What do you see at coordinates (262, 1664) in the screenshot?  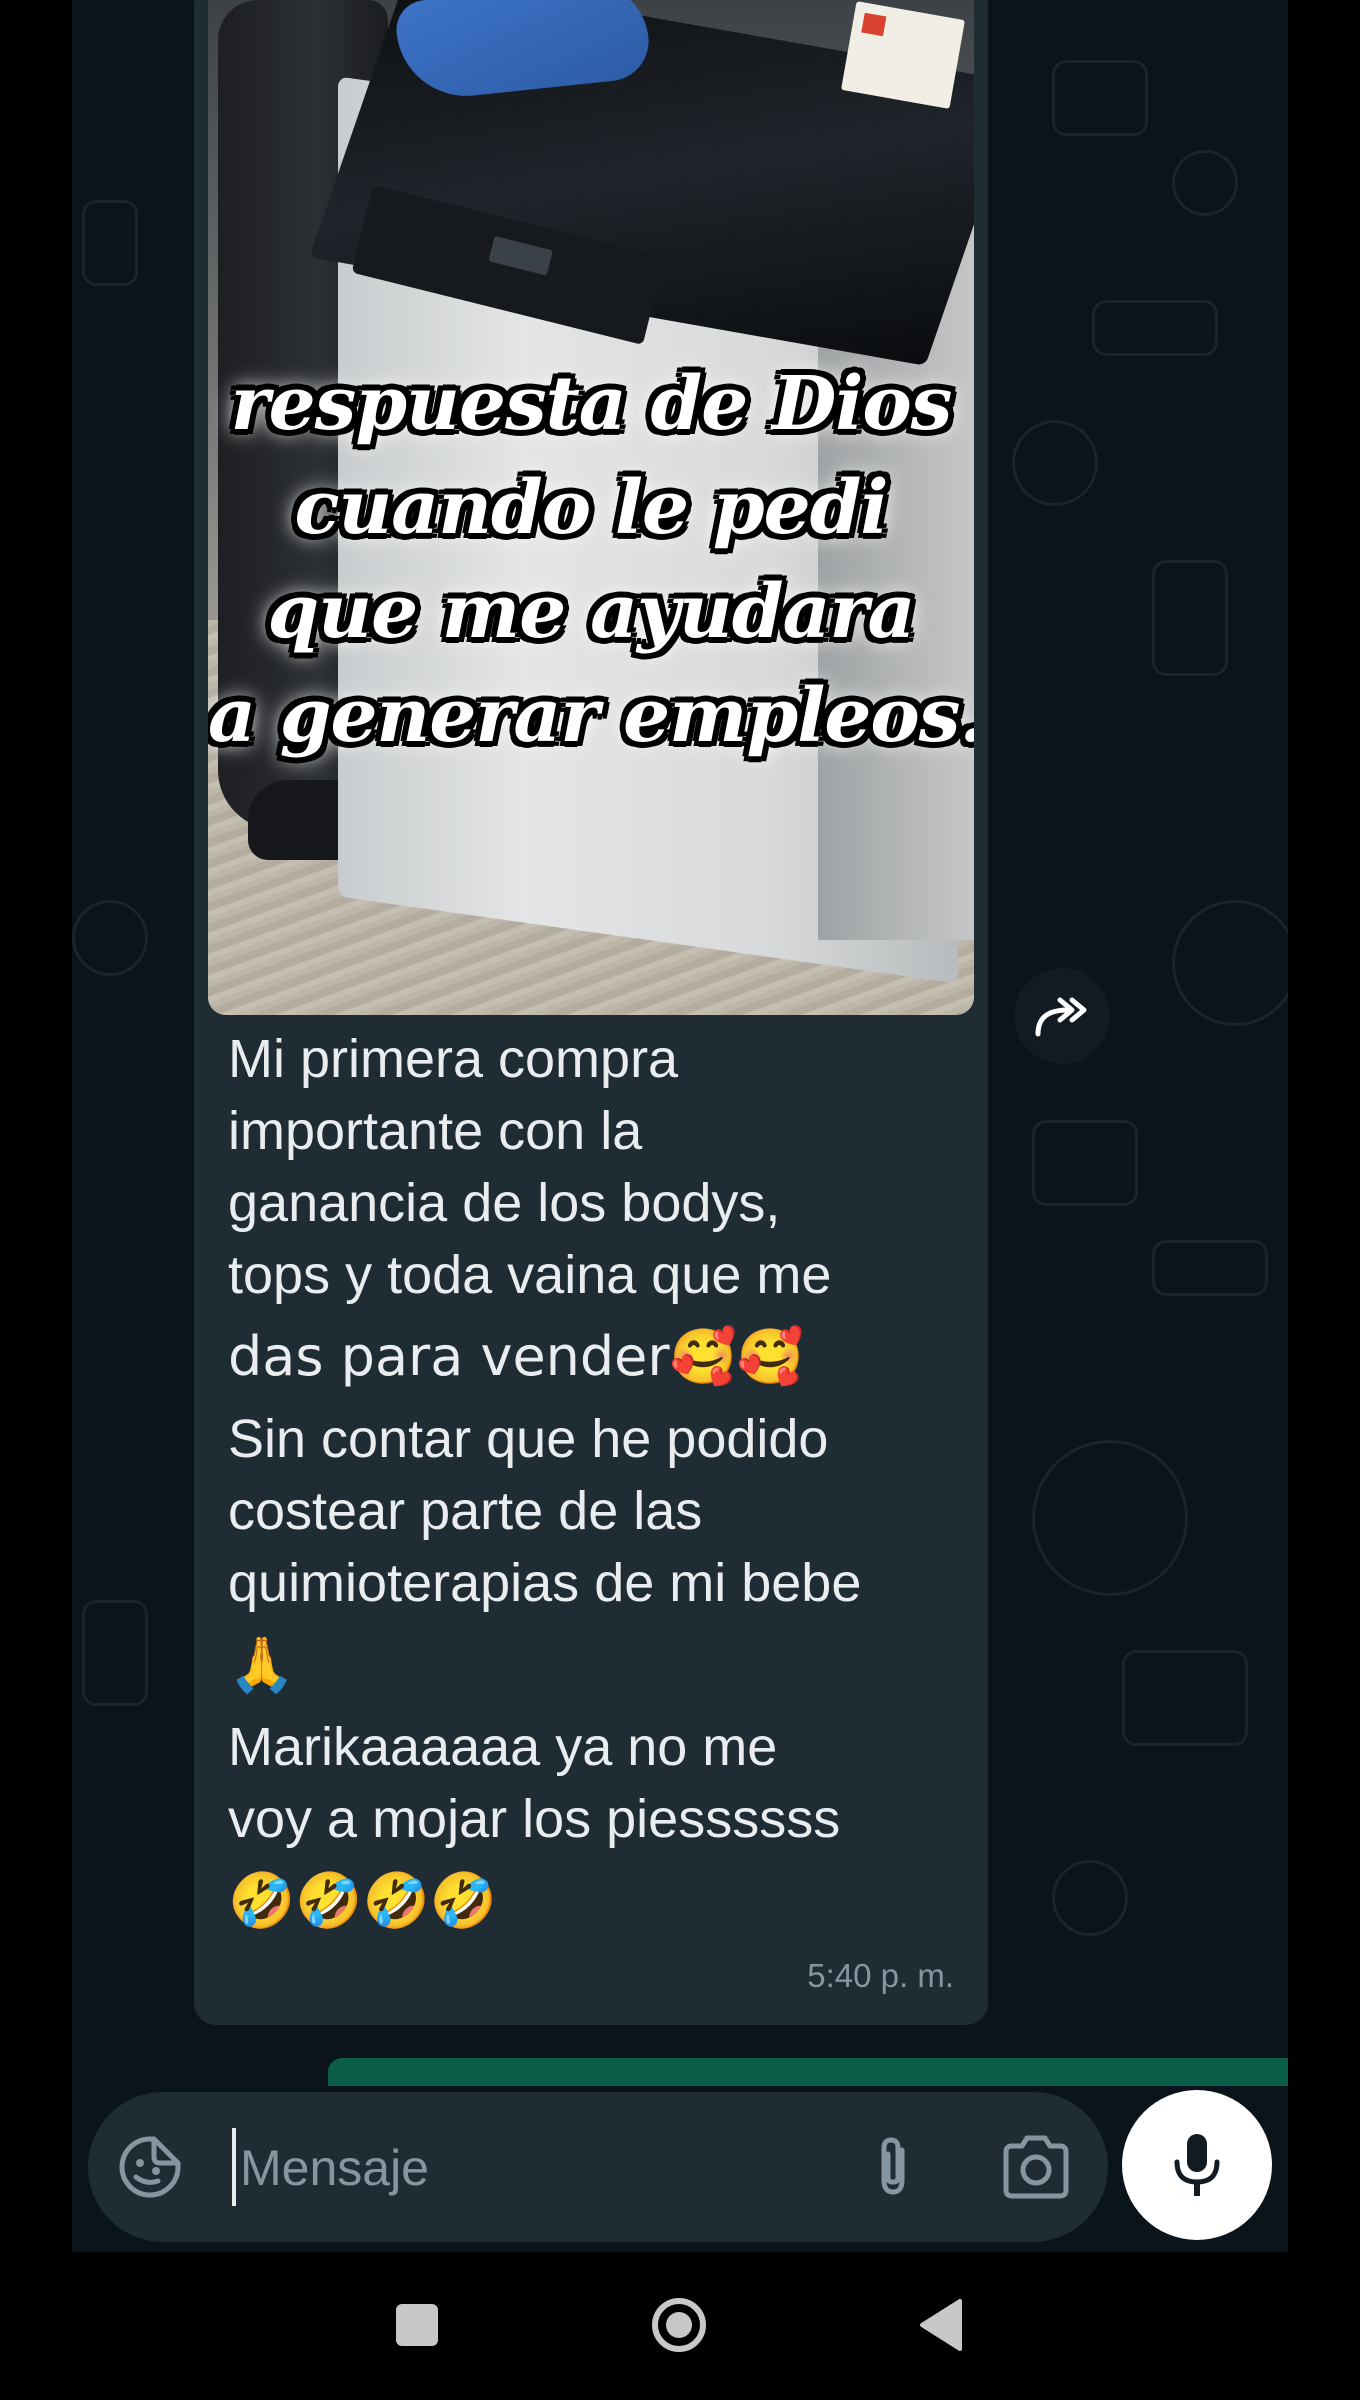 I see `message-line: 🙏` at bounding box center [262, 1664].